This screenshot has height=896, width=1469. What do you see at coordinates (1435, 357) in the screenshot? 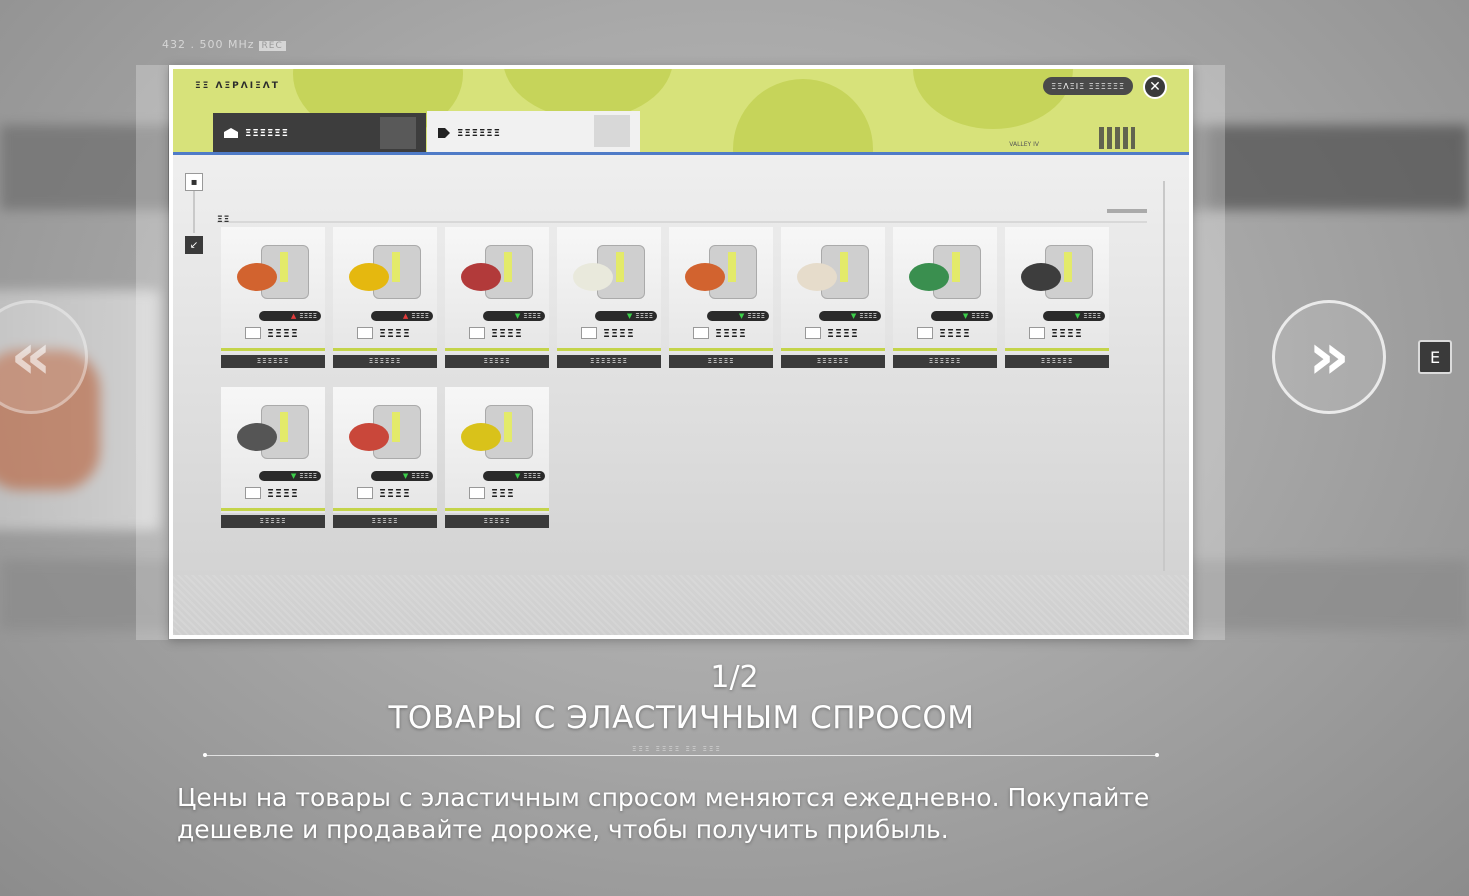
I see `key-hint-e: E` at bounding box center [1435, 357].